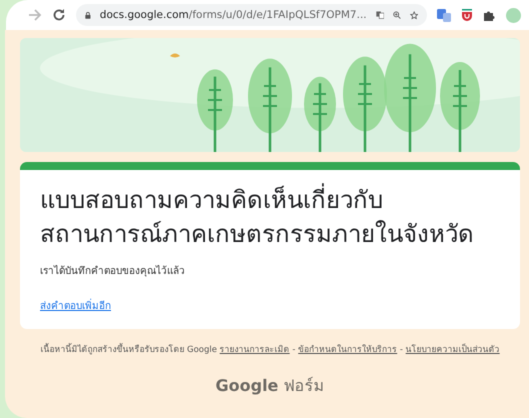 The image size is (529, 418). I want to click on google-forms-logo: Google ฟอร์ม, so click(270, 385).